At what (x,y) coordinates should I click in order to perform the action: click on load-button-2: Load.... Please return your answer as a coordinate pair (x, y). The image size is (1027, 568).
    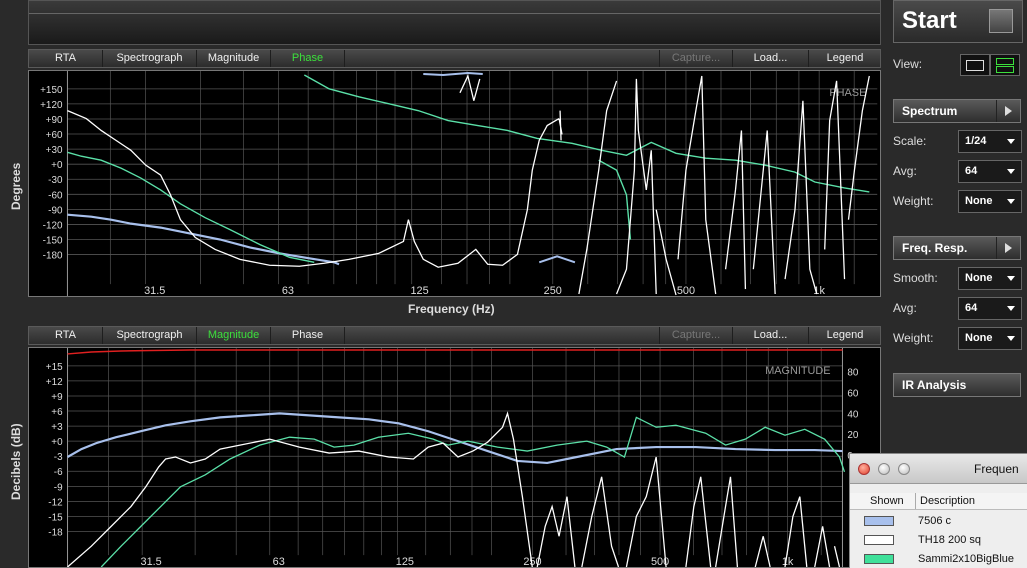
    Looking at the image, I should click on (771, 335).